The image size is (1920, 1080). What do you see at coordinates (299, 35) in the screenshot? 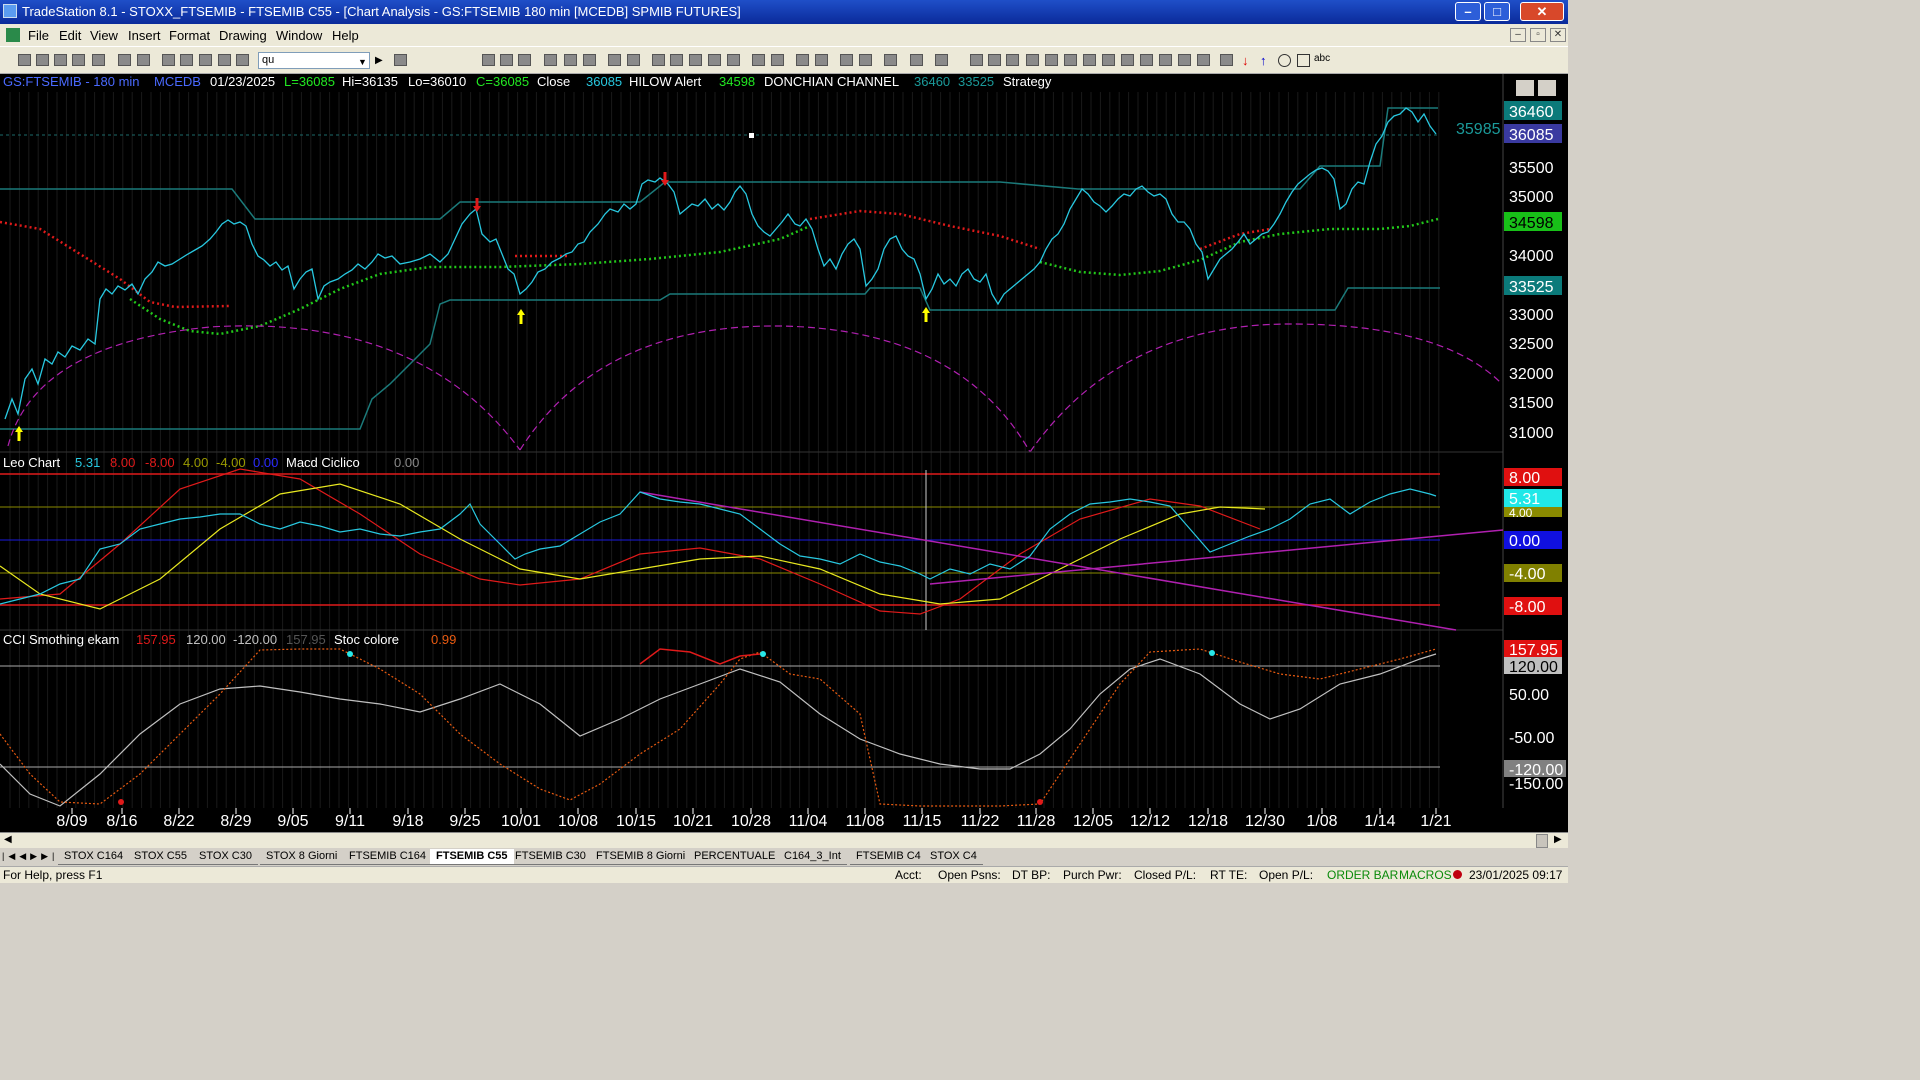
I see `menu-window: Window` at bounding box center [299, 35].